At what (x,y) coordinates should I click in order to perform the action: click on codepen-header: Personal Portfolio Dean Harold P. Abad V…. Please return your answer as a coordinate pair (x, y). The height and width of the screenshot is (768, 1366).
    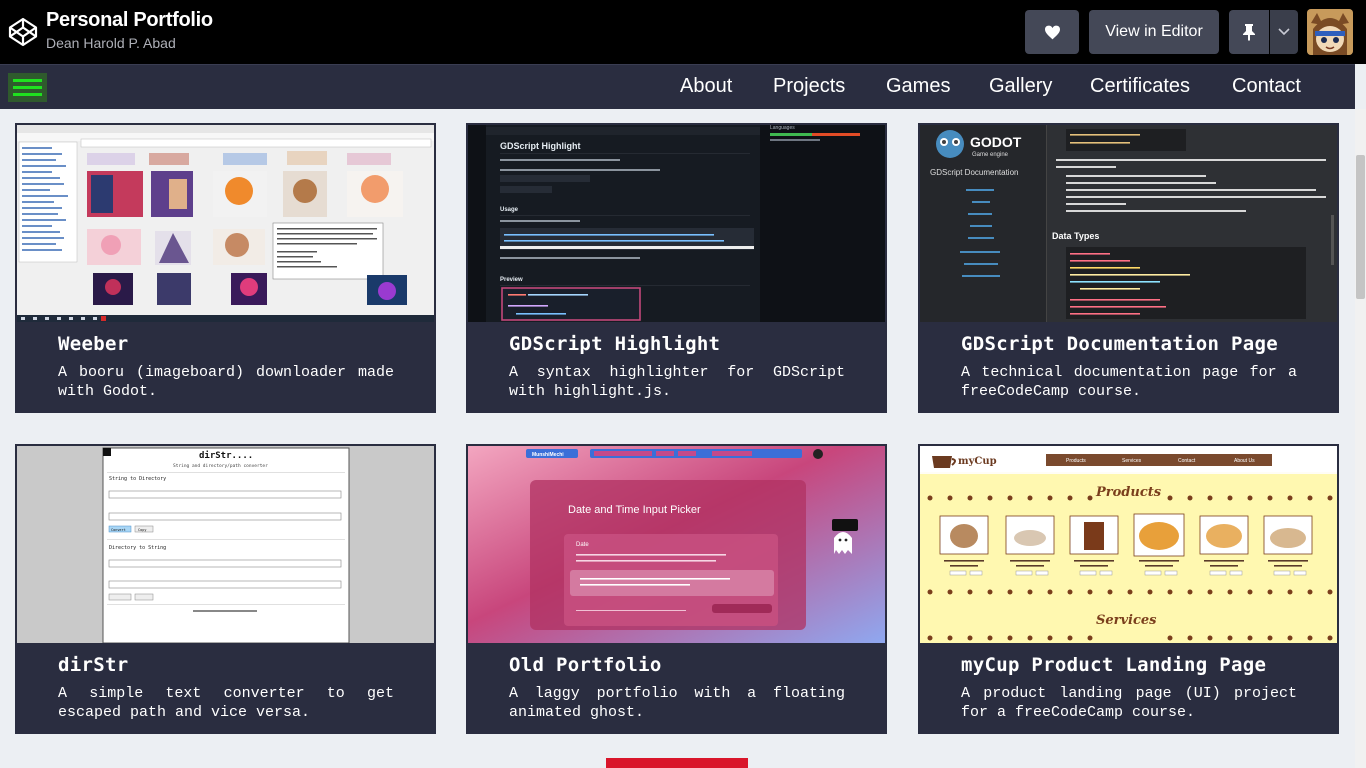
    Looking at the image, I should click on (683, 32).